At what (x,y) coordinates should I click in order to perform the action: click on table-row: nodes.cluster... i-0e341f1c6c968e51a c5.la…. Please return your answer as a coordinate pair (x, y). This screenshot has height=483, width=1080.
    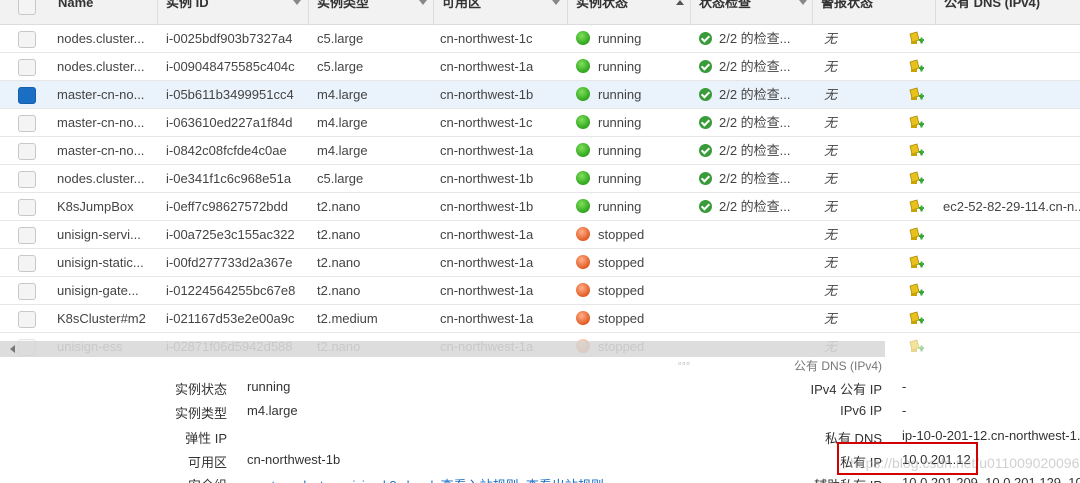
    Looking at the image, I should click on (540, 179).